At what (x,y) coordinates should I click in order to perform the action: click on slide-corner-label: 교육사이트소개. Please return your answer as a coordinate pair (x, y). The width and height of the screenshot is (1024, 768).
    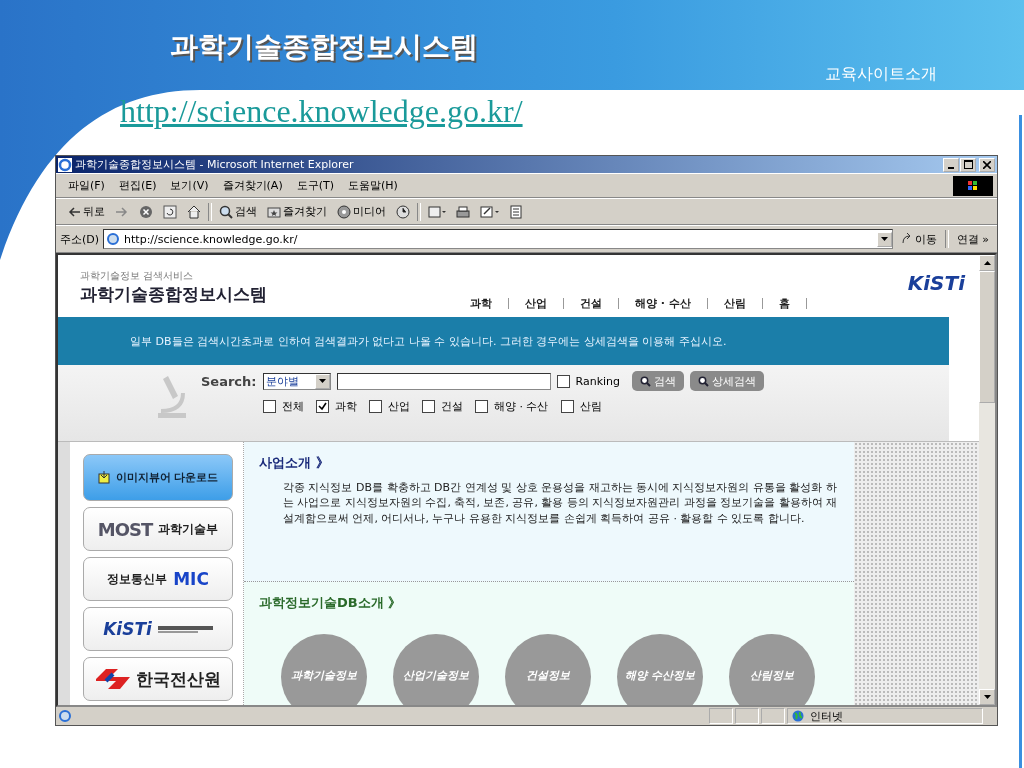
    Looking at the image, I should click on (881, 74).